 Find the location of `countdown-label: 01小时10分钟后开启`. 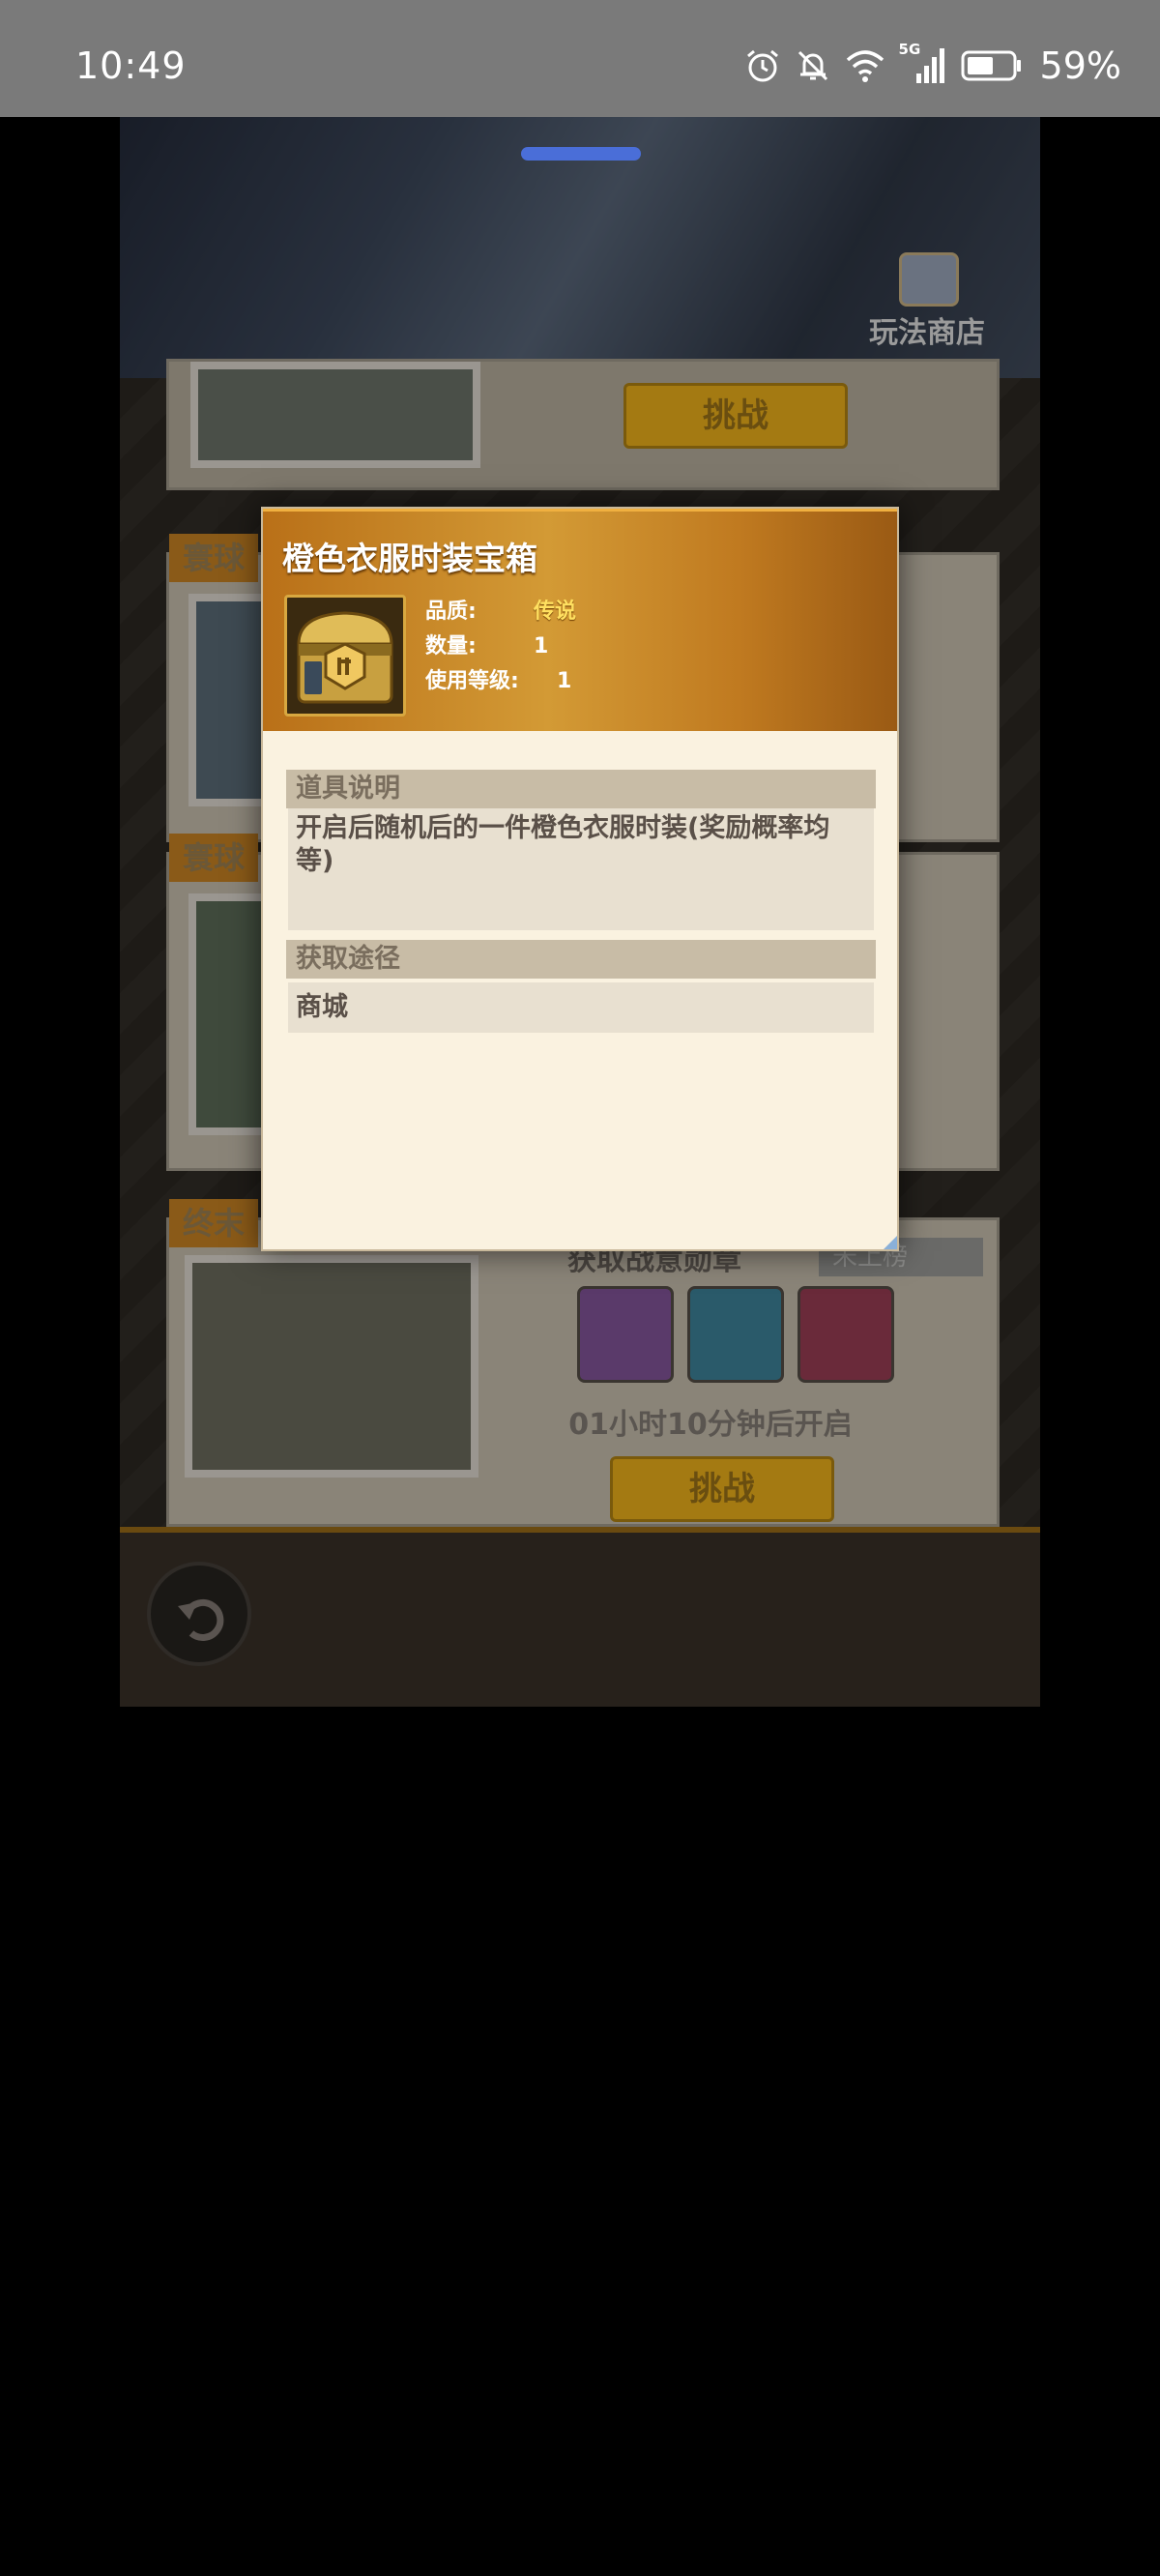

countdown-label: 01小时10分钟后开启 is located at coordinates (710, 1425).